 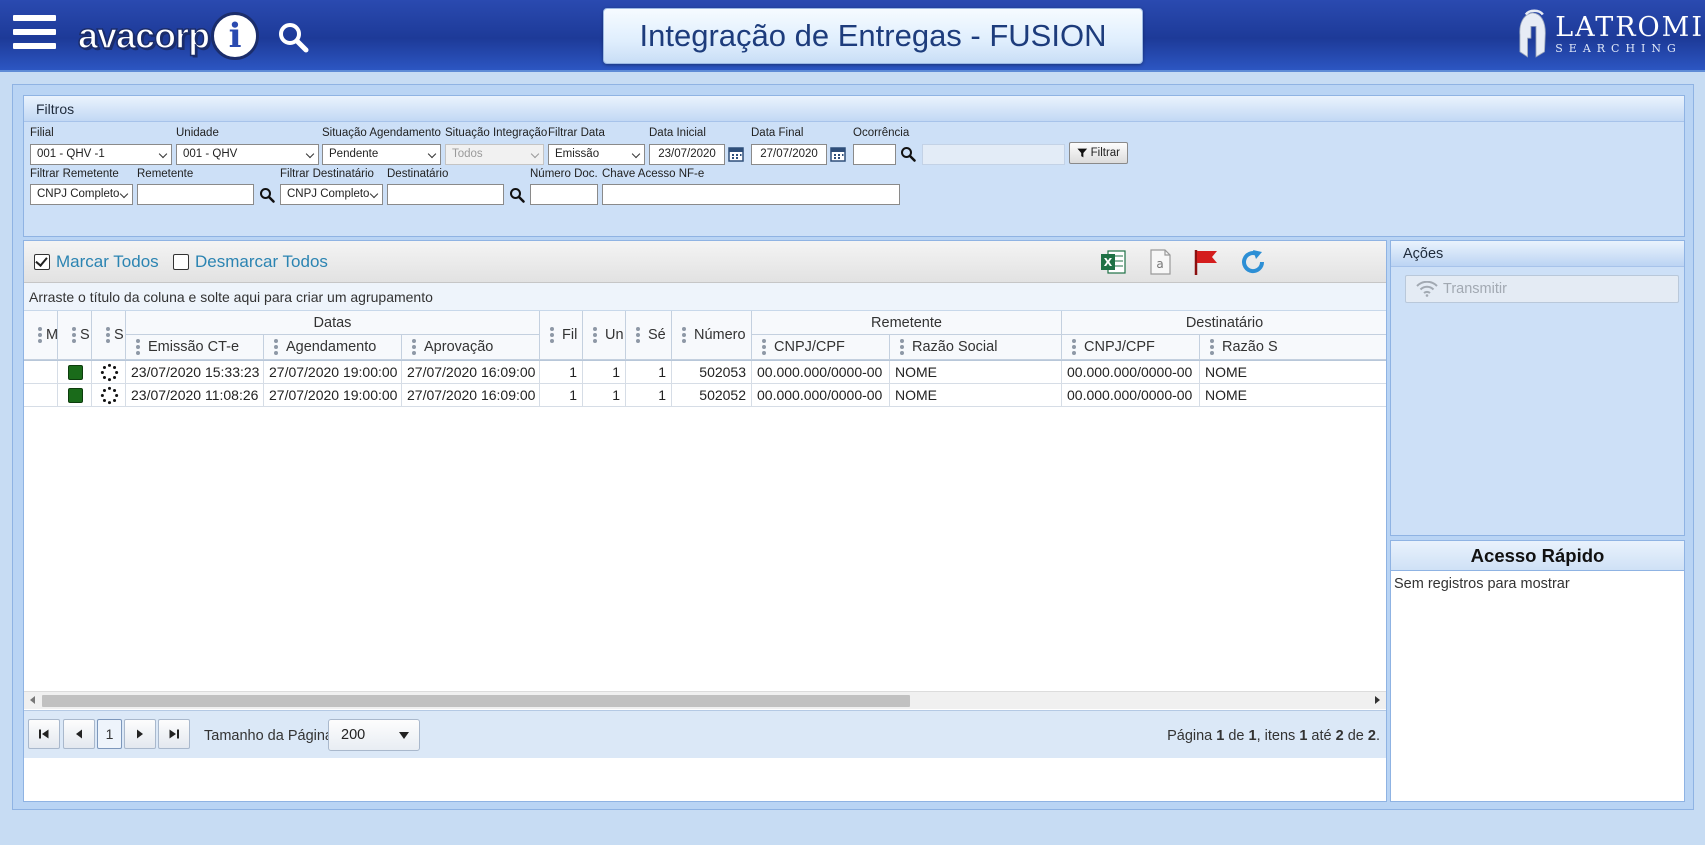 What do you see at coordinates (181, 262) in the screenshot?
I see `checkbox-unchecked-icon` at bounding box center [181, 262].